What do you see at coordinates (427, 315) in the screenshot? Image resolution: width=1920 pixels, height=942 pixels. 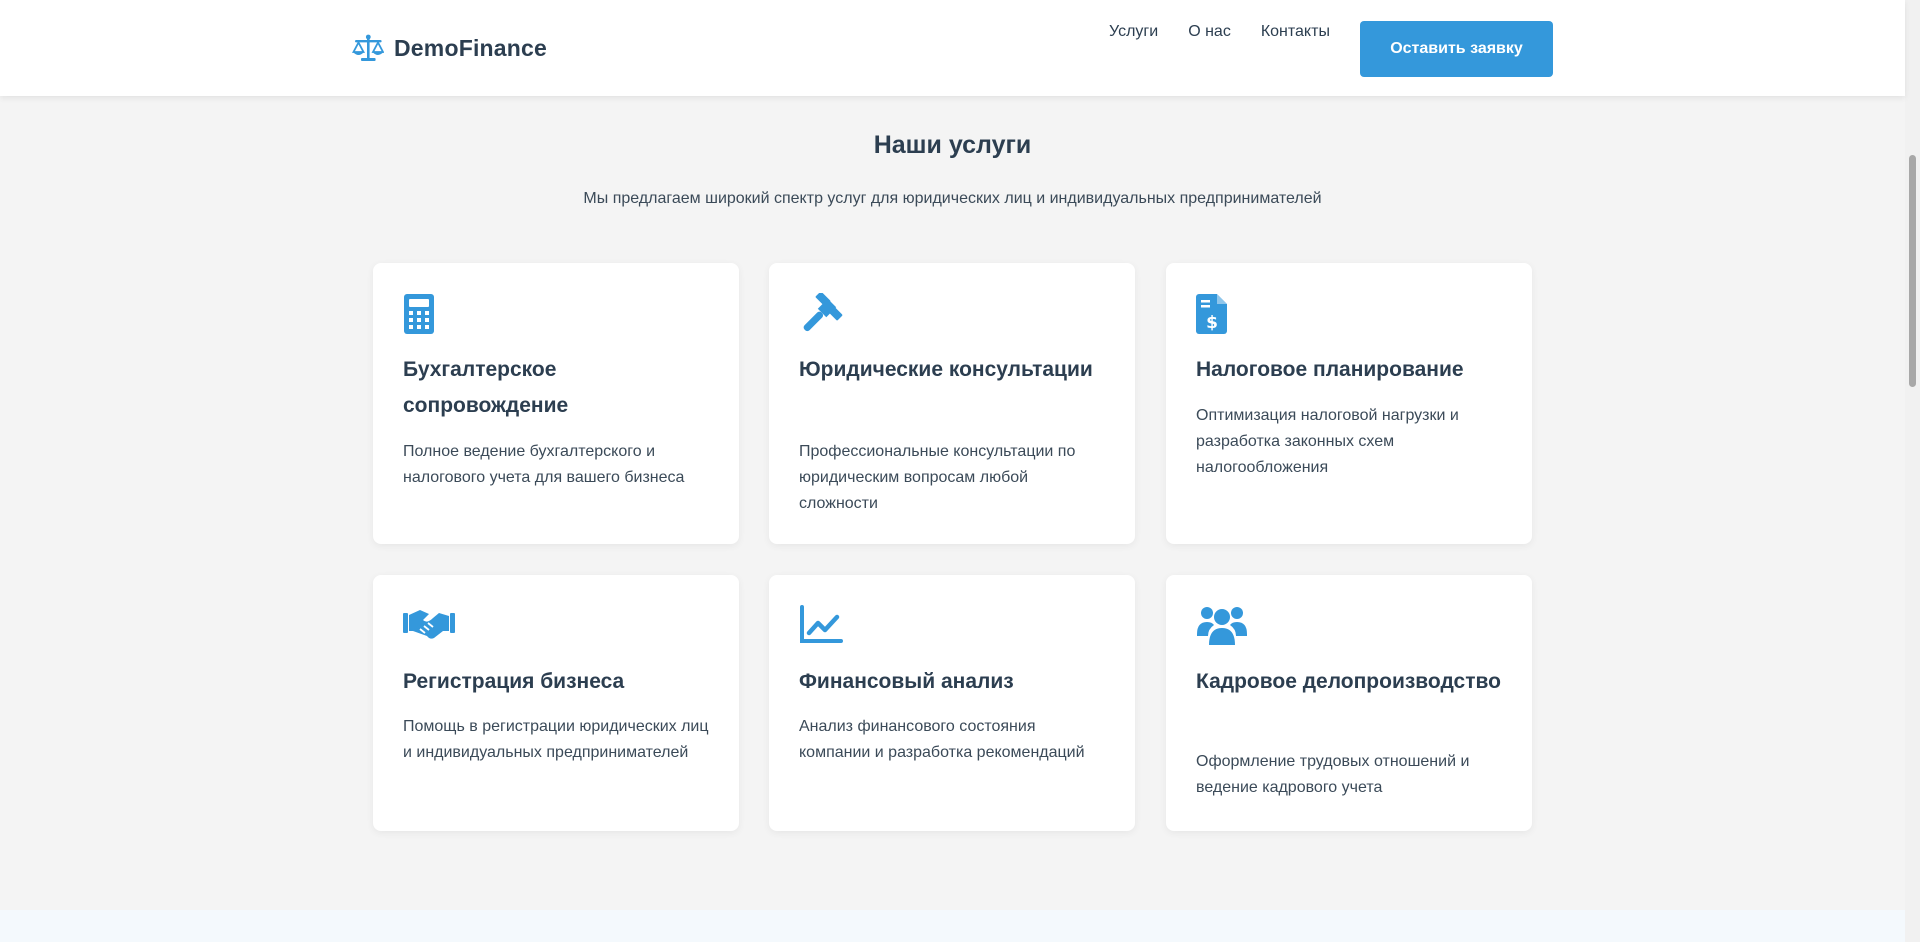 I see `calculator-icon` at bounding box center [427, 315].